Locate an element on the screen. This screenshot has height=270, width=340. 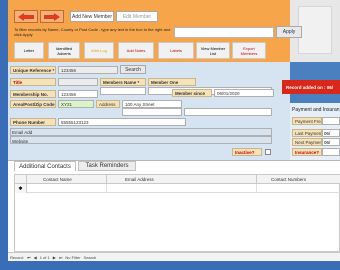
view-member-list-button: View Member List is located at coordinates (213, 50).